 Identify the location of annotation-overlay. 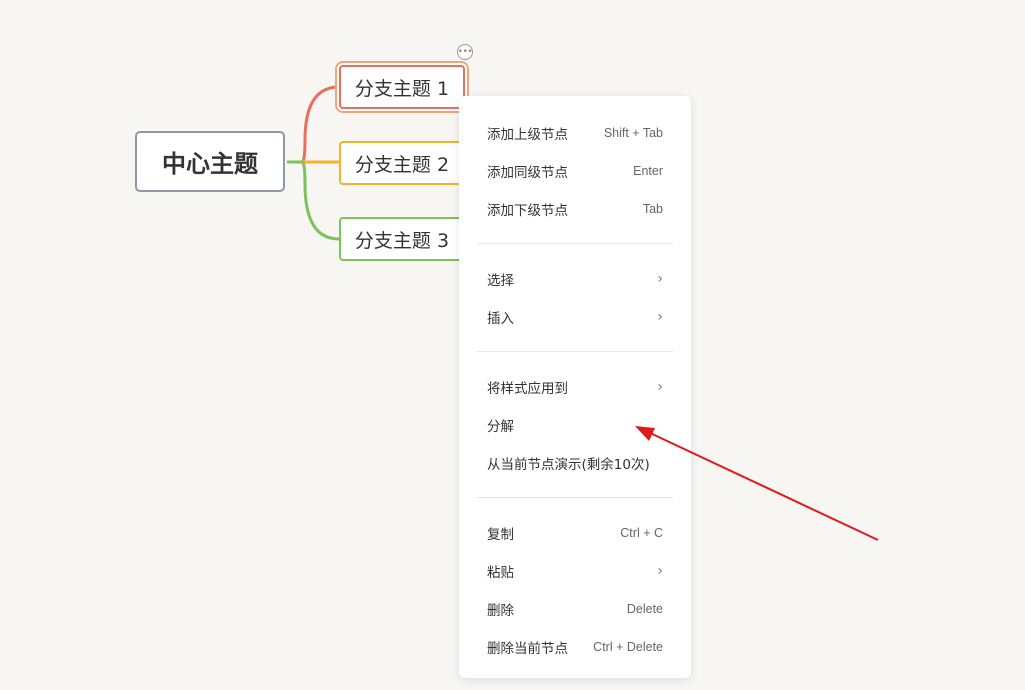
(757, 483).